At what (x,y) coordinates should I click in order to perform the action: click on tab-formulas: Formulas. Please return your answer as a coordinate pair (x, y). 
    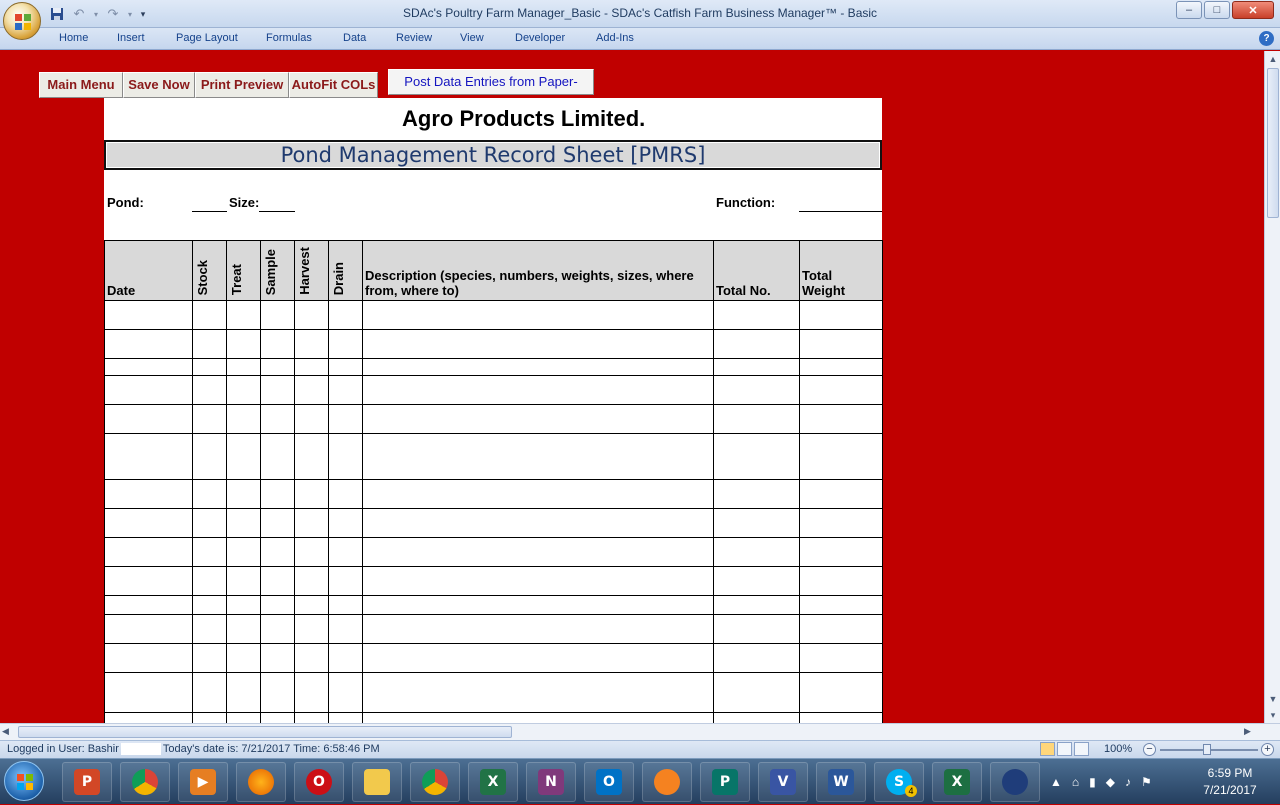
    Looking at the image, I should click on (289, 38).